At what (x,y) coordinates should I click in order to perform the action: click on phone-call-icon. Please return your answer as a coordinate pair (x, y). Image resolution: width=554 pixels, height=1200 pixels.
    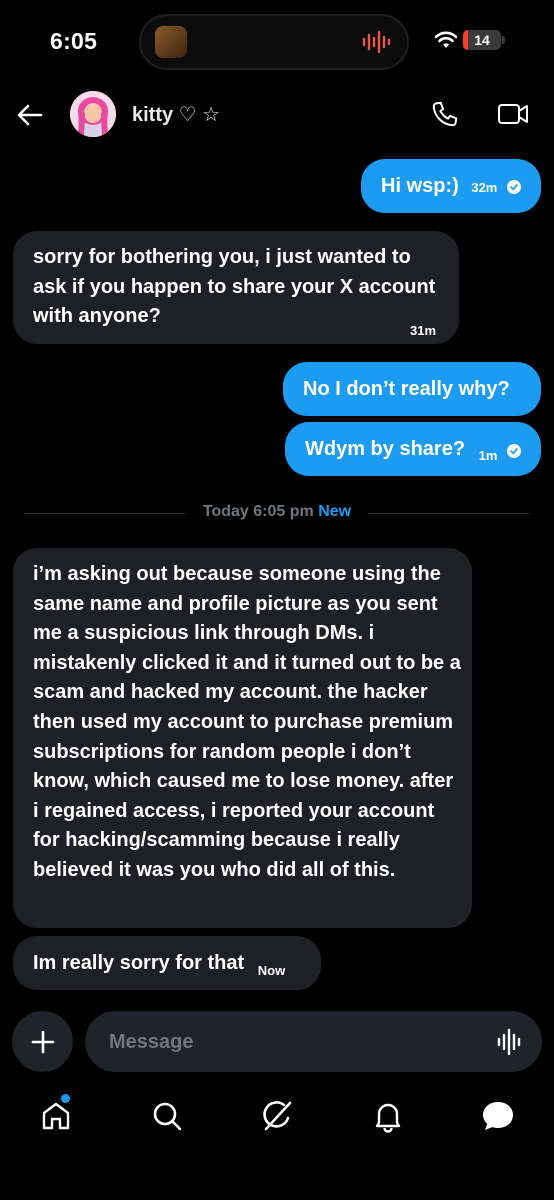
    Looking at the image, I should click on (445, 114).